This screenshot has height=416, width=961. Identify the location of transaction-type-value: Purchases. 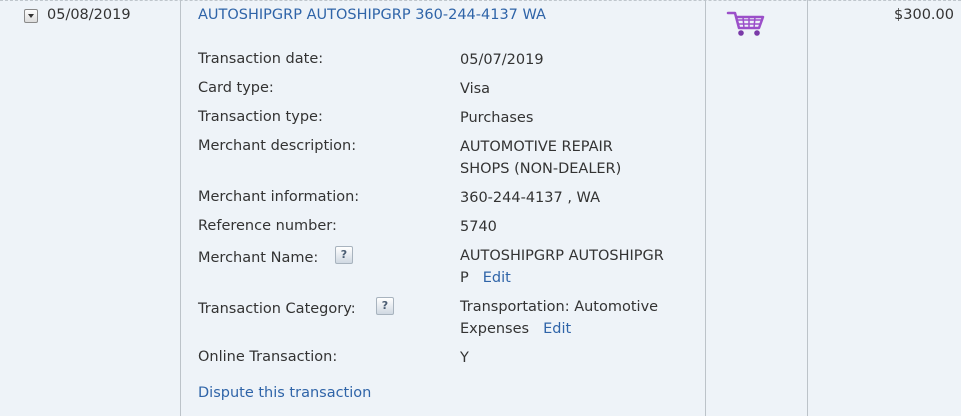
(497, 118).